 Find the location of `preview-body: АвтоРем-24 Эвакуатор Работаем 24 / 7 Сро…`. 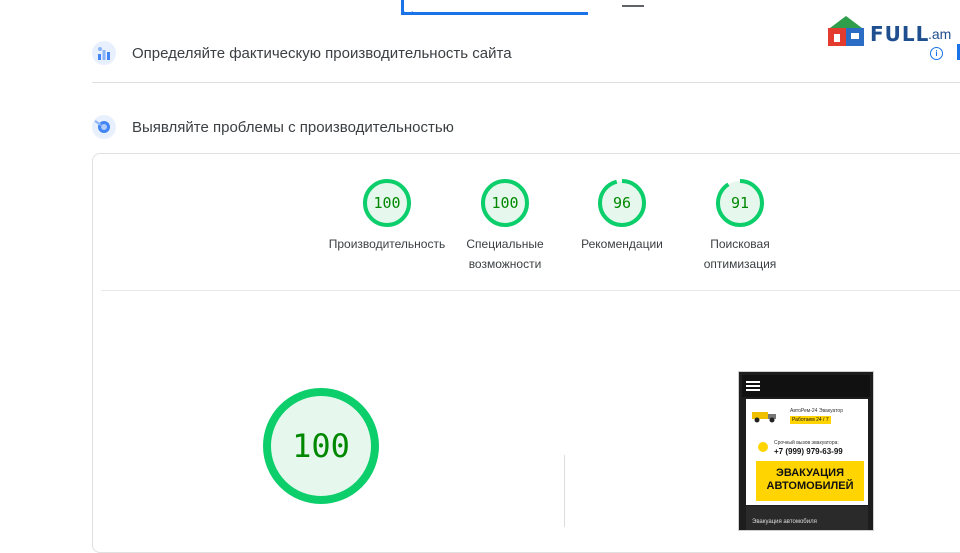

preview-body: АвтоРем-24 Эвакуатор Работаем 24 / 7 Сро… is located at coordinates (807, 452).